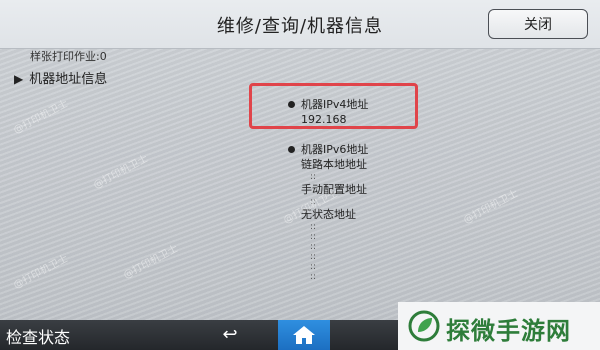  Describe the element at coordinates (333, 106) in the screenshot. I see `ipv4-highlight-box` at that location.